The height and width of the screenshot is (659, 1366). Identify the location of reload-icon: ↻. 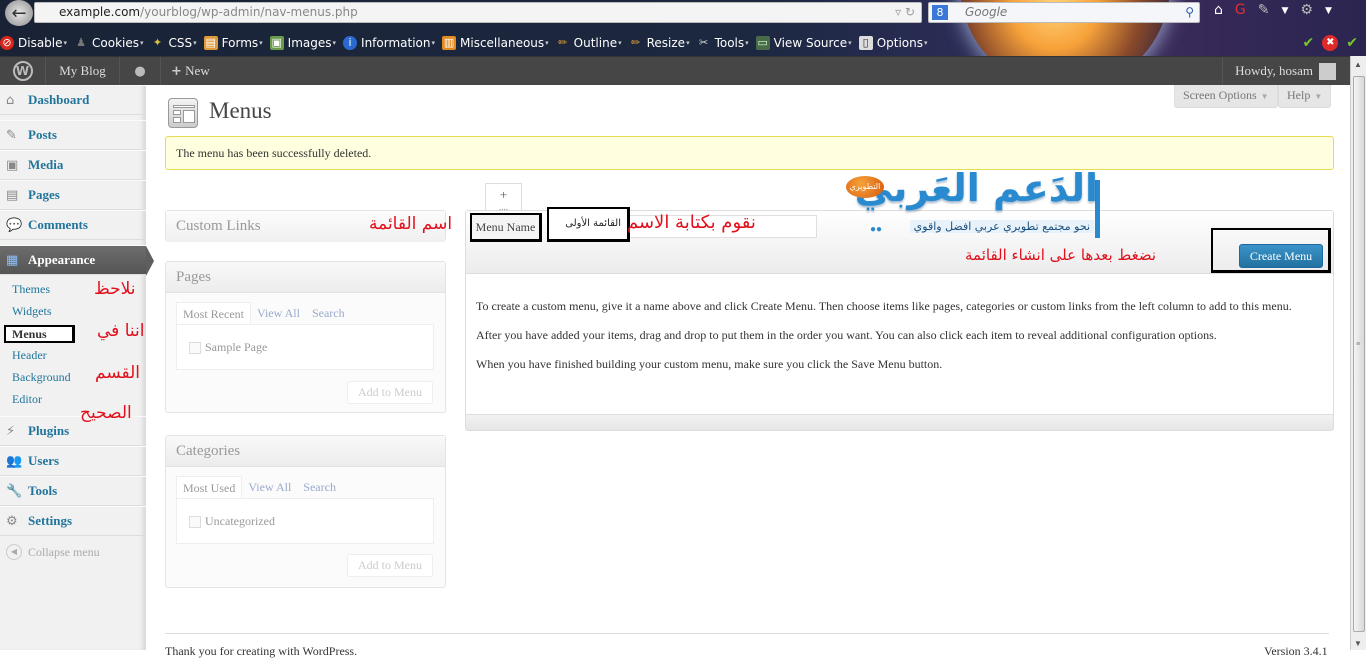
(910, 12).